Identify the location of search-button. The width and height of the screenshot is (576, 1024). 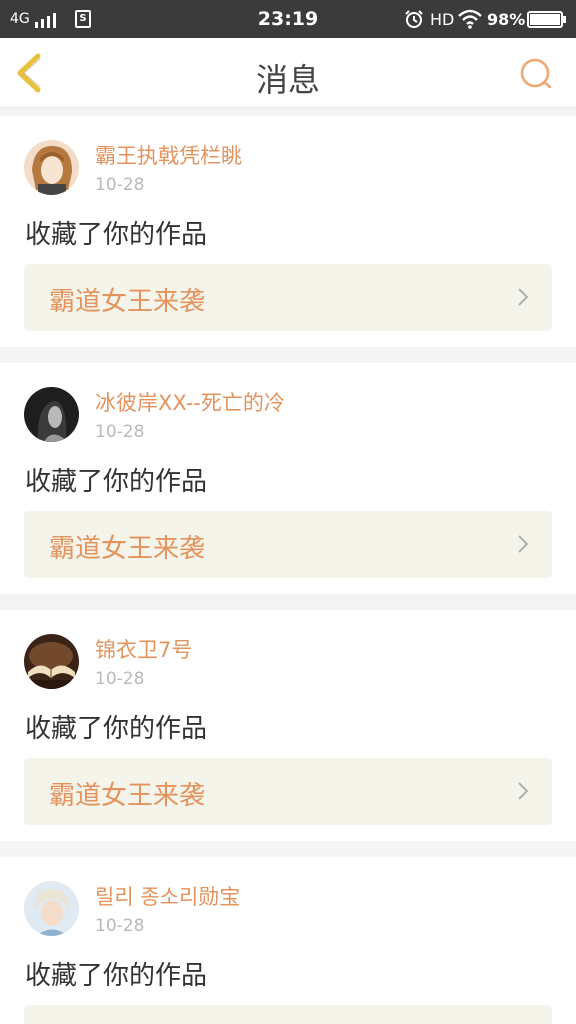
(536, 74).